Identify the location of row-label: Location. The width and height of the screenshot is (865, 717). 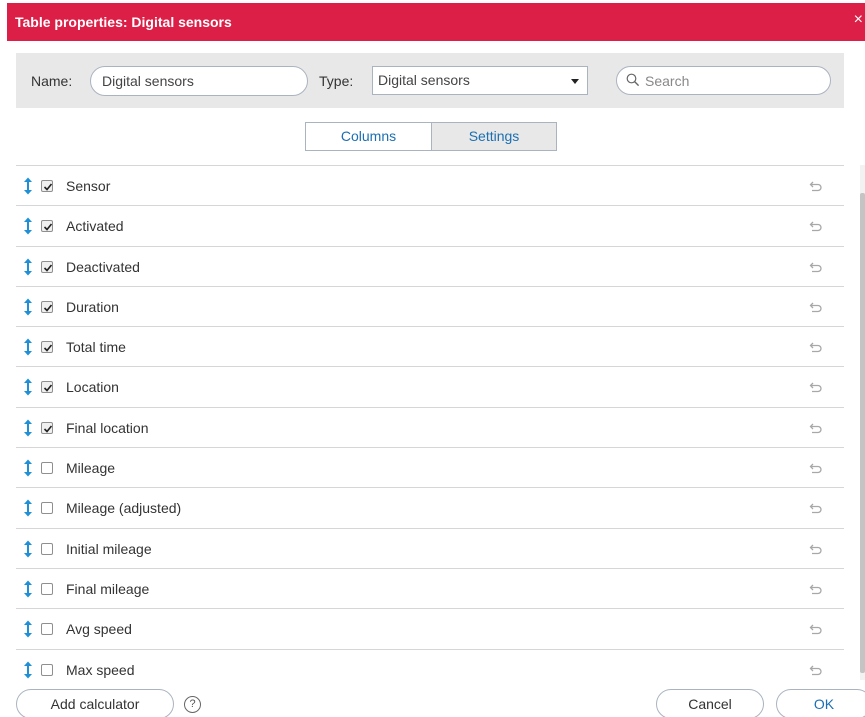
(92, 387).